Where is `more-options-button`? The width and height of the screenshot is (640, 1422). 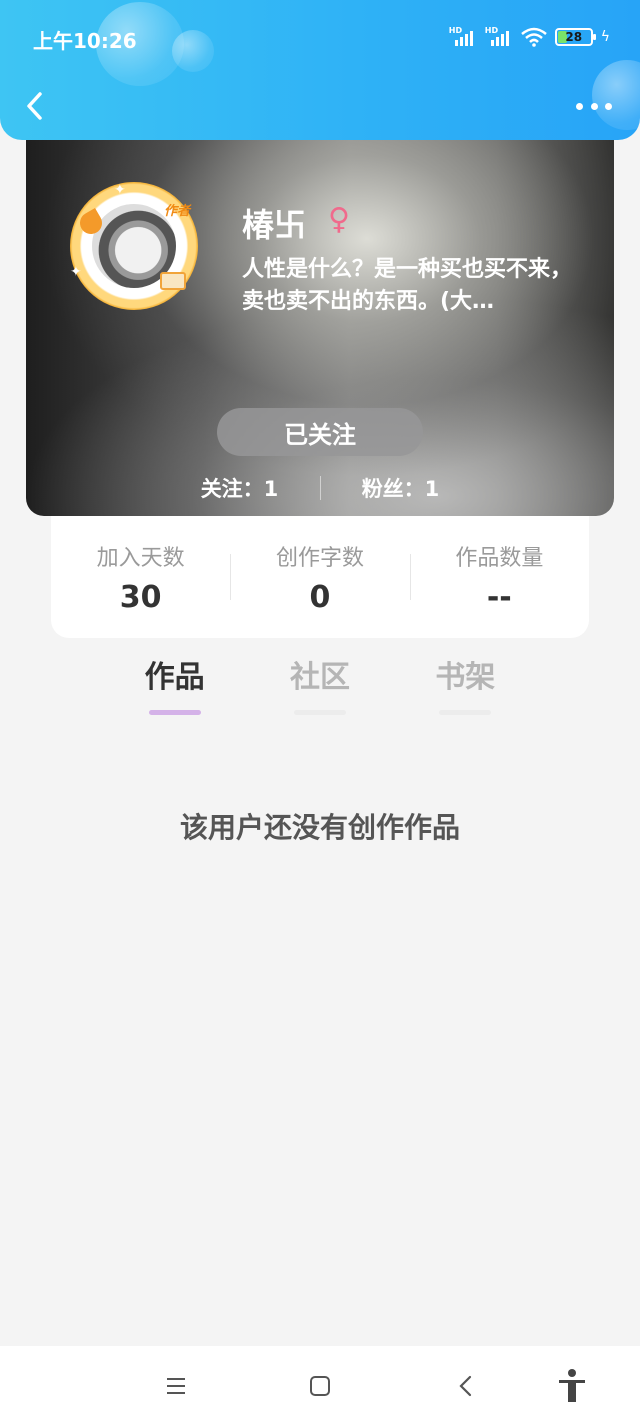
more-options-button is located at coordinates (594, 106).